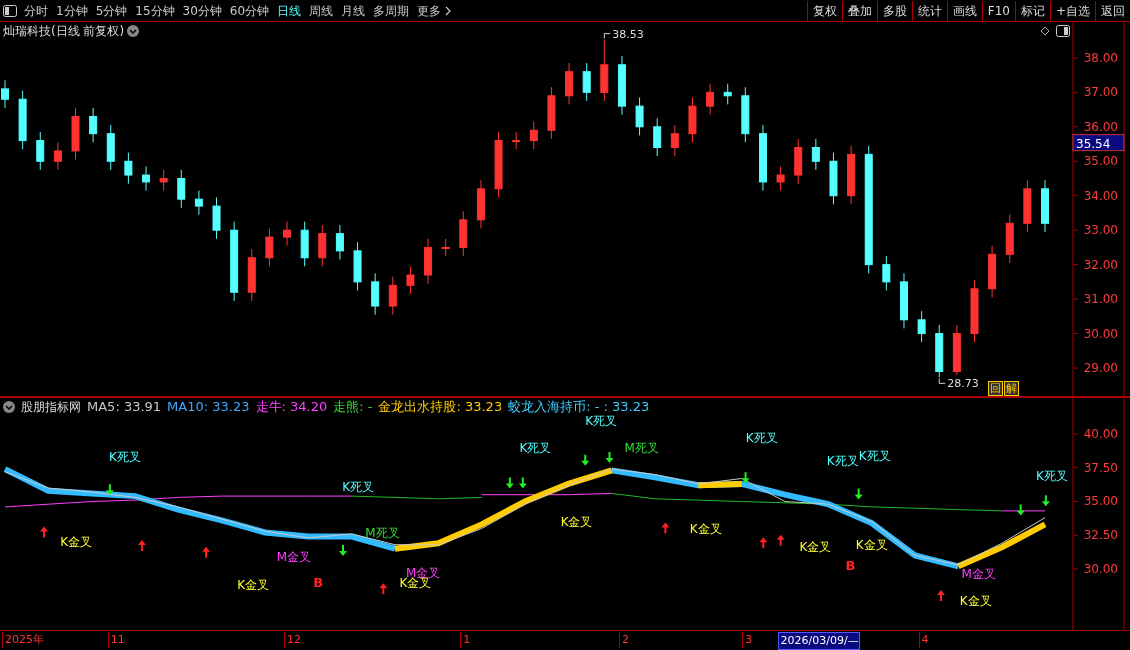 This screenshot has width=1130, height=650. What do you see at coordinates (963, 384) in the screenshot?
I see `price-annotation: 28.73` at bounding box center [963, 384].